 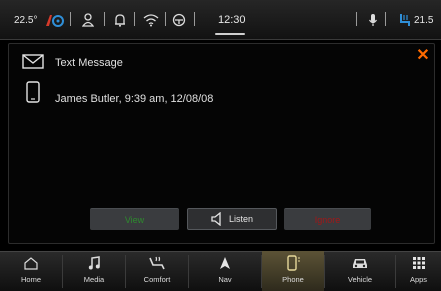 I want to click on right-temperature: 21.5, so click(x=423, y=20).